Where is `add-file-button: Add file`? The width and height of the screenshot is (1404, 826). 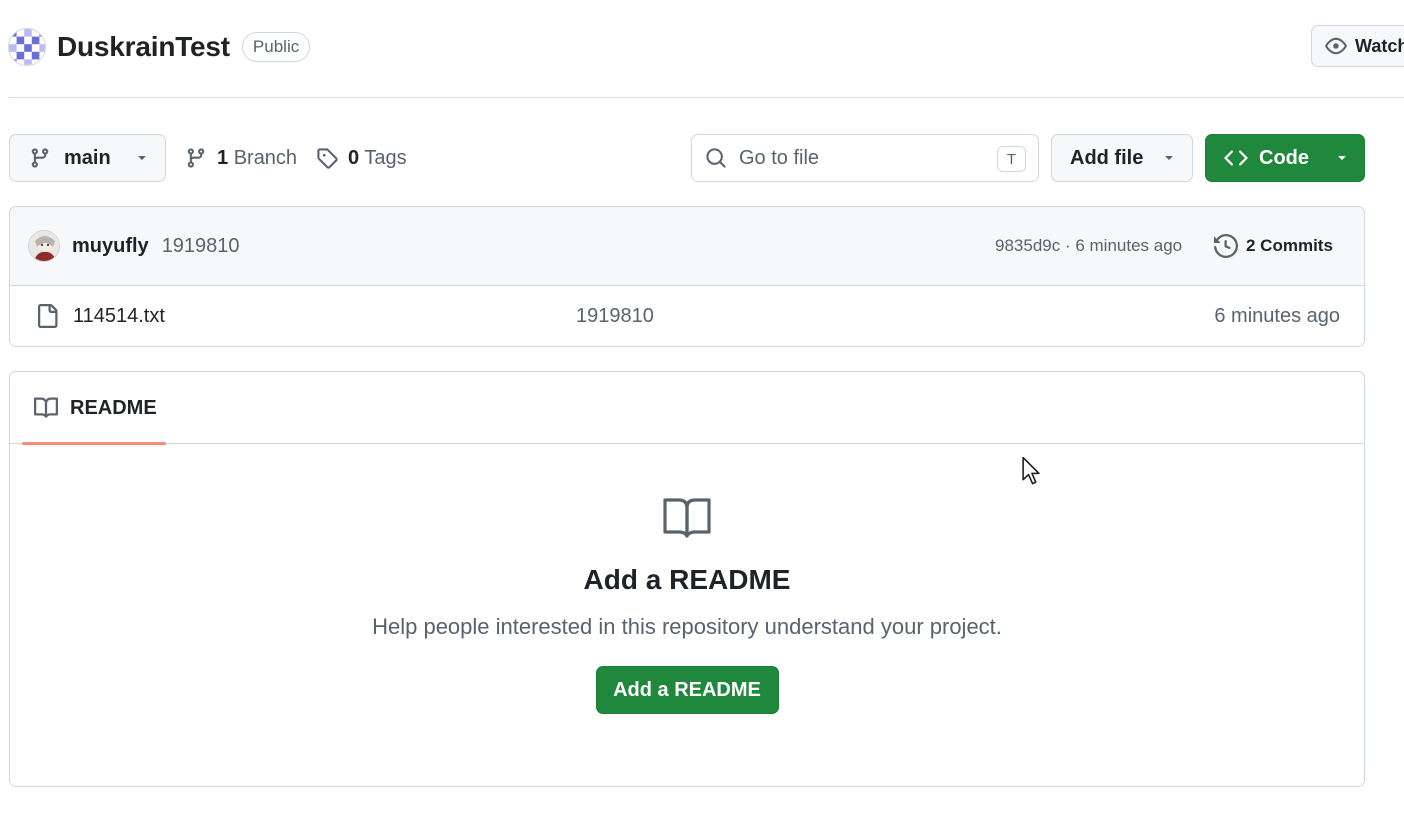
add-file-button: Add file is located at coordinates (1122, 158).